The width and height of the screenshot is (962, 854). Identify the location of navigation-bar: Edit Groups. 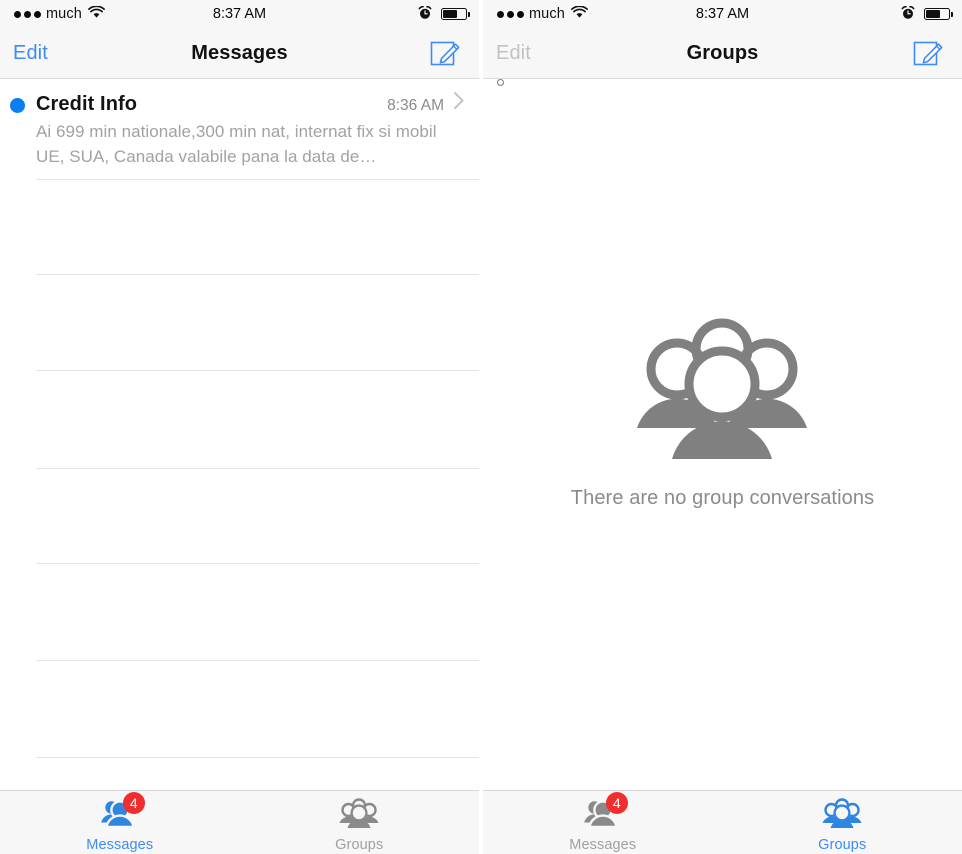
(722, 53).